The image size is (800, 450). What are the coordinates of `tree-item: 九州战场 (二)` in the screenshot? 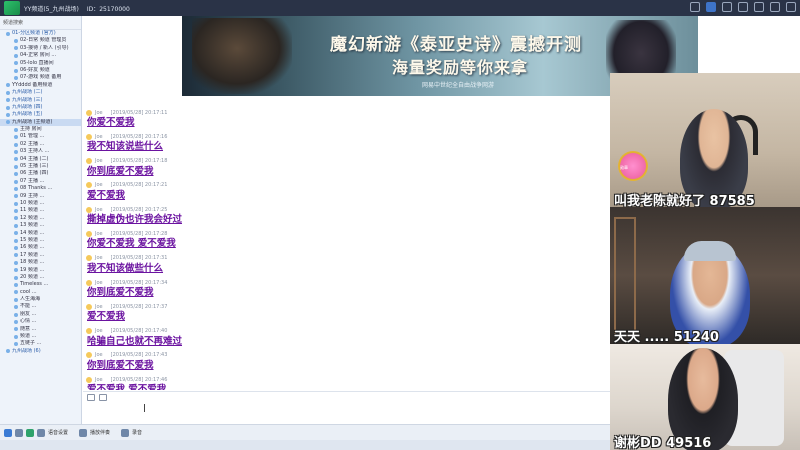 It's located at (40, 92).